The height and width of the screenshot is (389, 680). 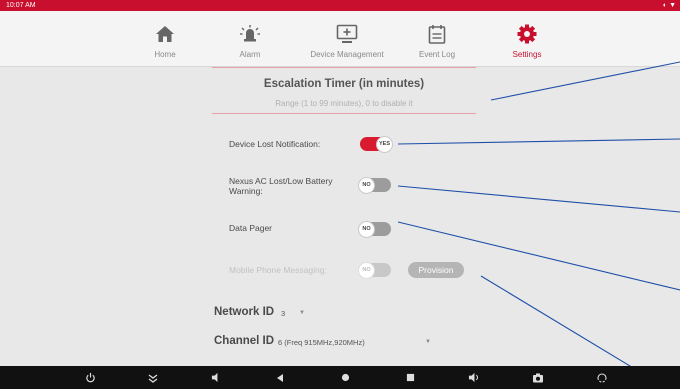 I want to click on device-lost-toggle-knob: YES, so click(x=384, y=144).